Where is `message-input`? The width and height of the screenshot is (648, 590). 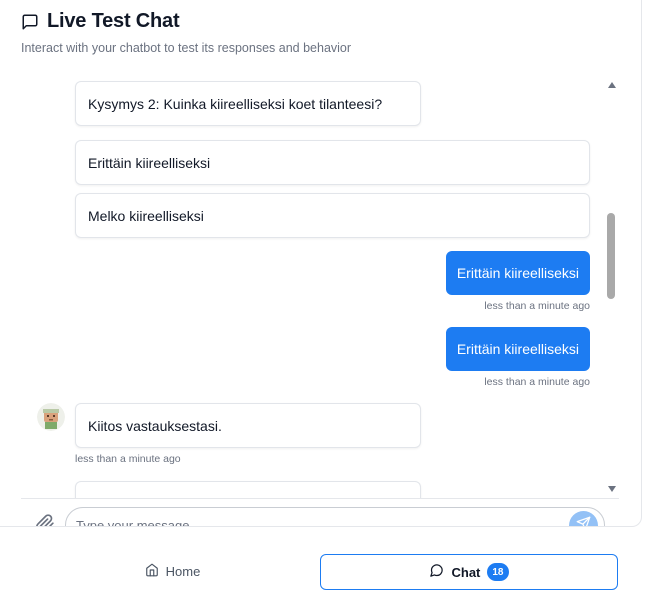 message-input is located at coordinates (316, 517).